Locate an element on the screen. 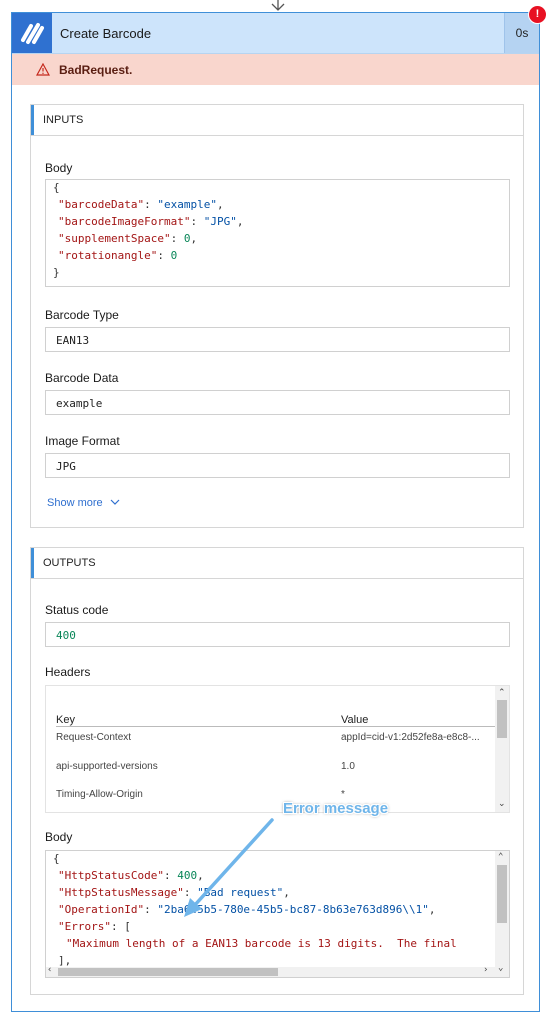 Image resolution: width=550 pixels, height=1024 pixels. show-more-link: Show more is located at coordinates (83, 503).